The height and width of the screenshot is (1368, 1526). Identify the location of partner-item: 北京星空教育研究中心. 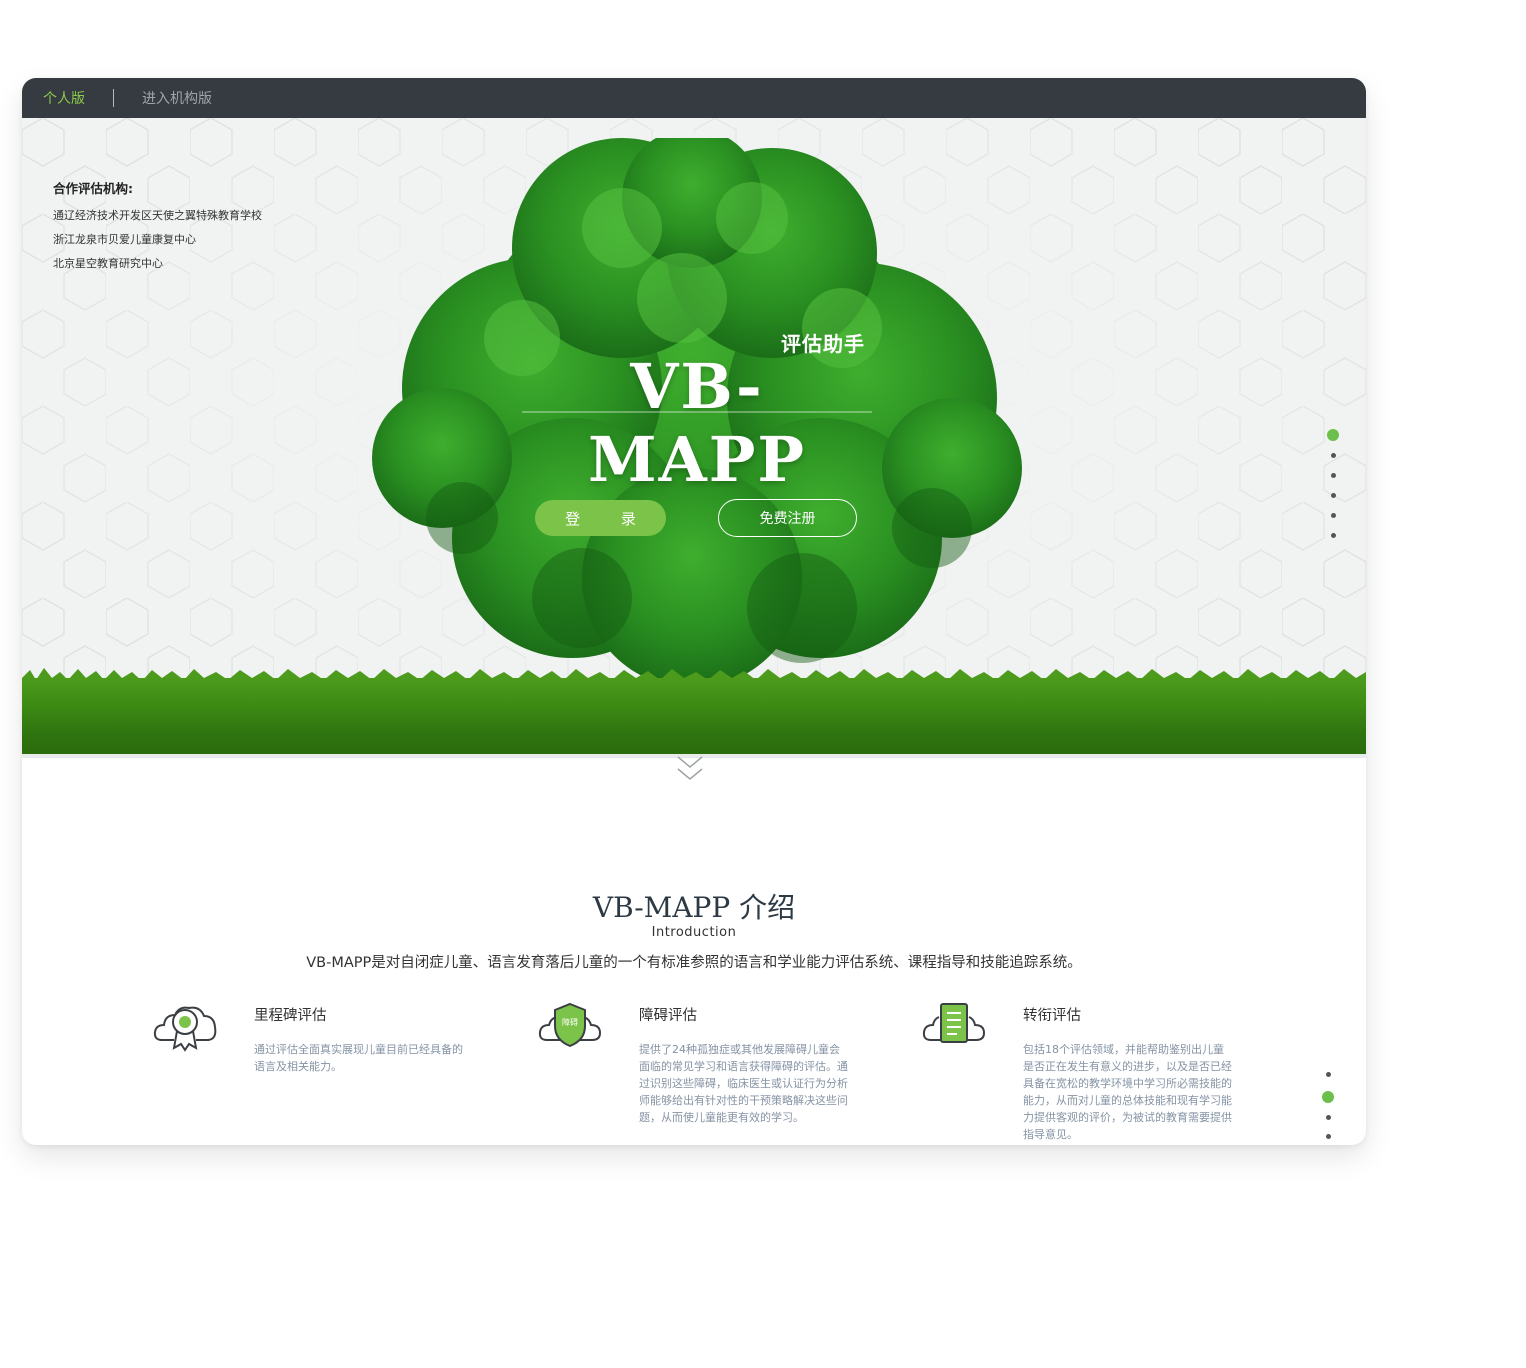
(108, 263).